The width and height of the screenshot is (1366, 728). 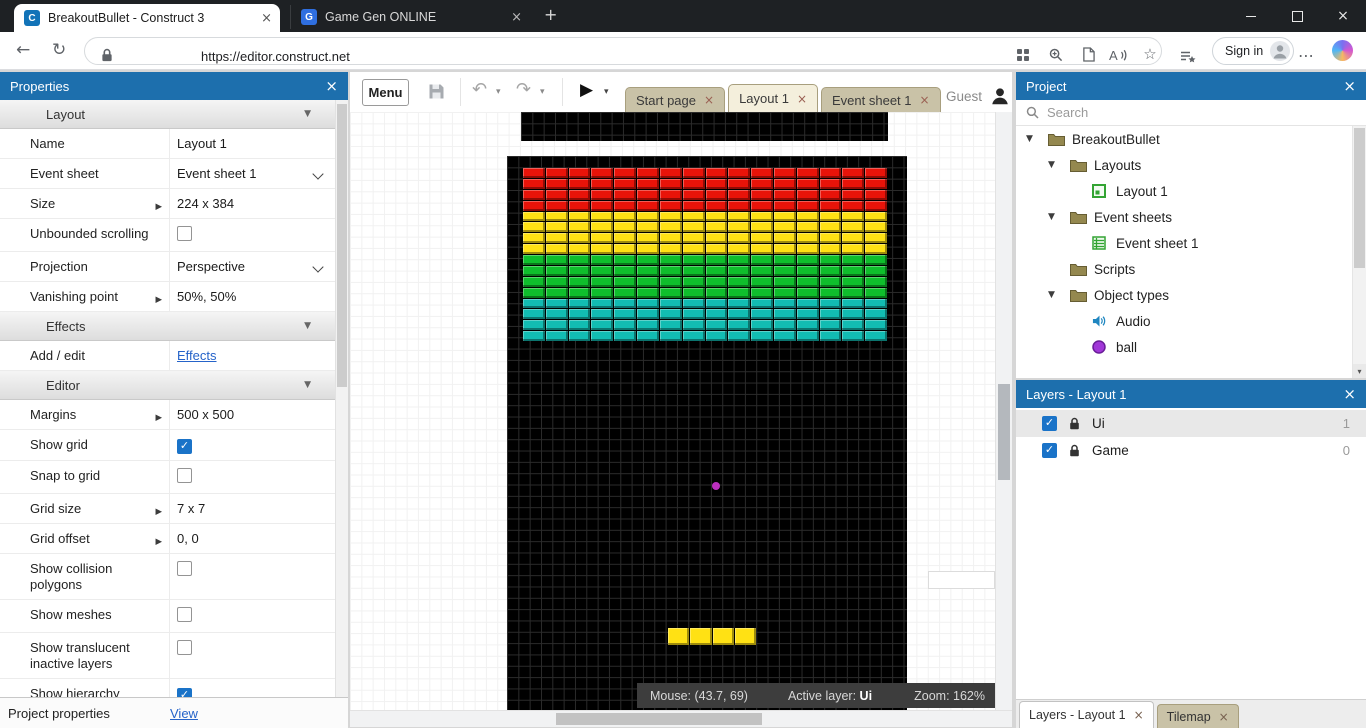 I want to click on tree-item-event-sheet-1: Event sheet 1, so click(x=1184, y=243).